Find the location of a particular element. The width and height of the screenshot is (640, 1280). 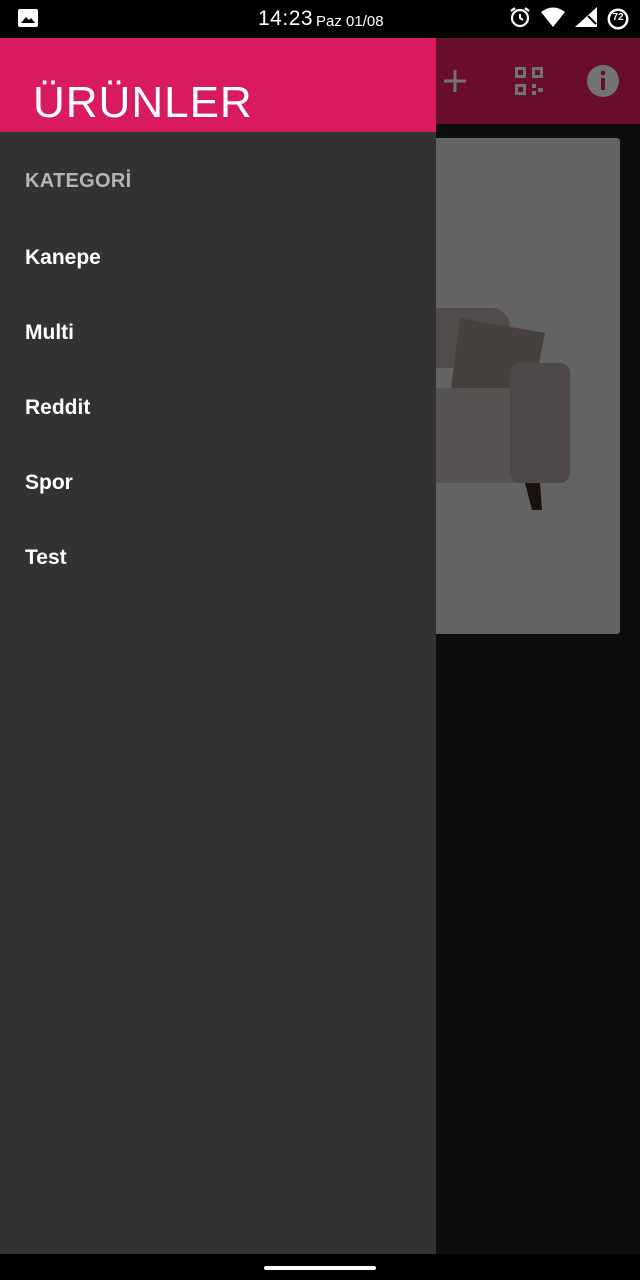

system-nav-bar is located at coordinates (320, 1267).